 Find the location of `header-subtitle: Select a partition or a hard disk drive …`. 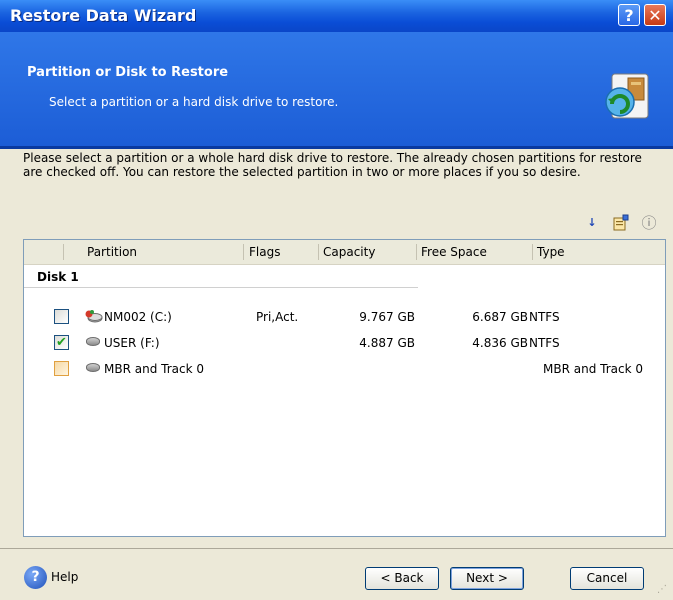

header-subtitle: Select a partition or a hard disk drive … is located at coordinates (194, 102).